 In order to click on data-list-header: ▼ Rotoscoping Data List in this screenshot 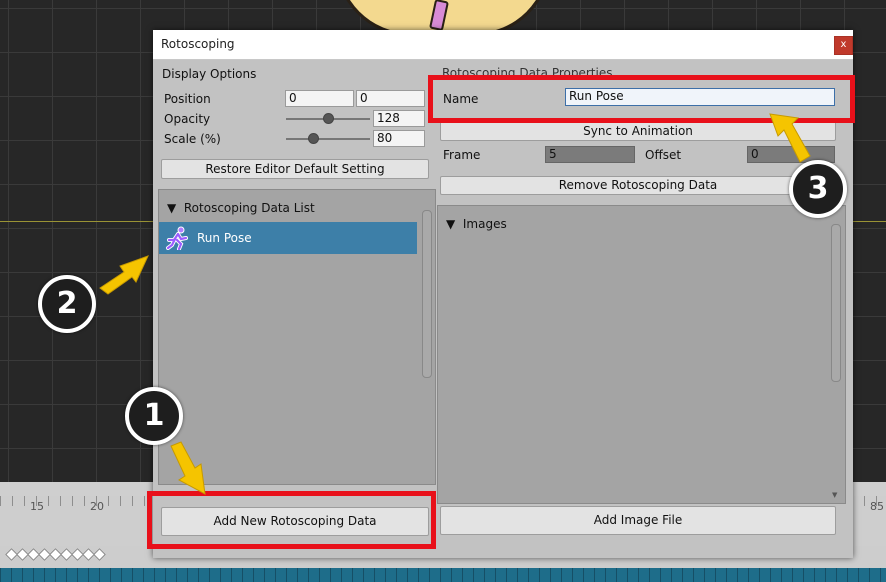, I will do `click(241, 208)`.